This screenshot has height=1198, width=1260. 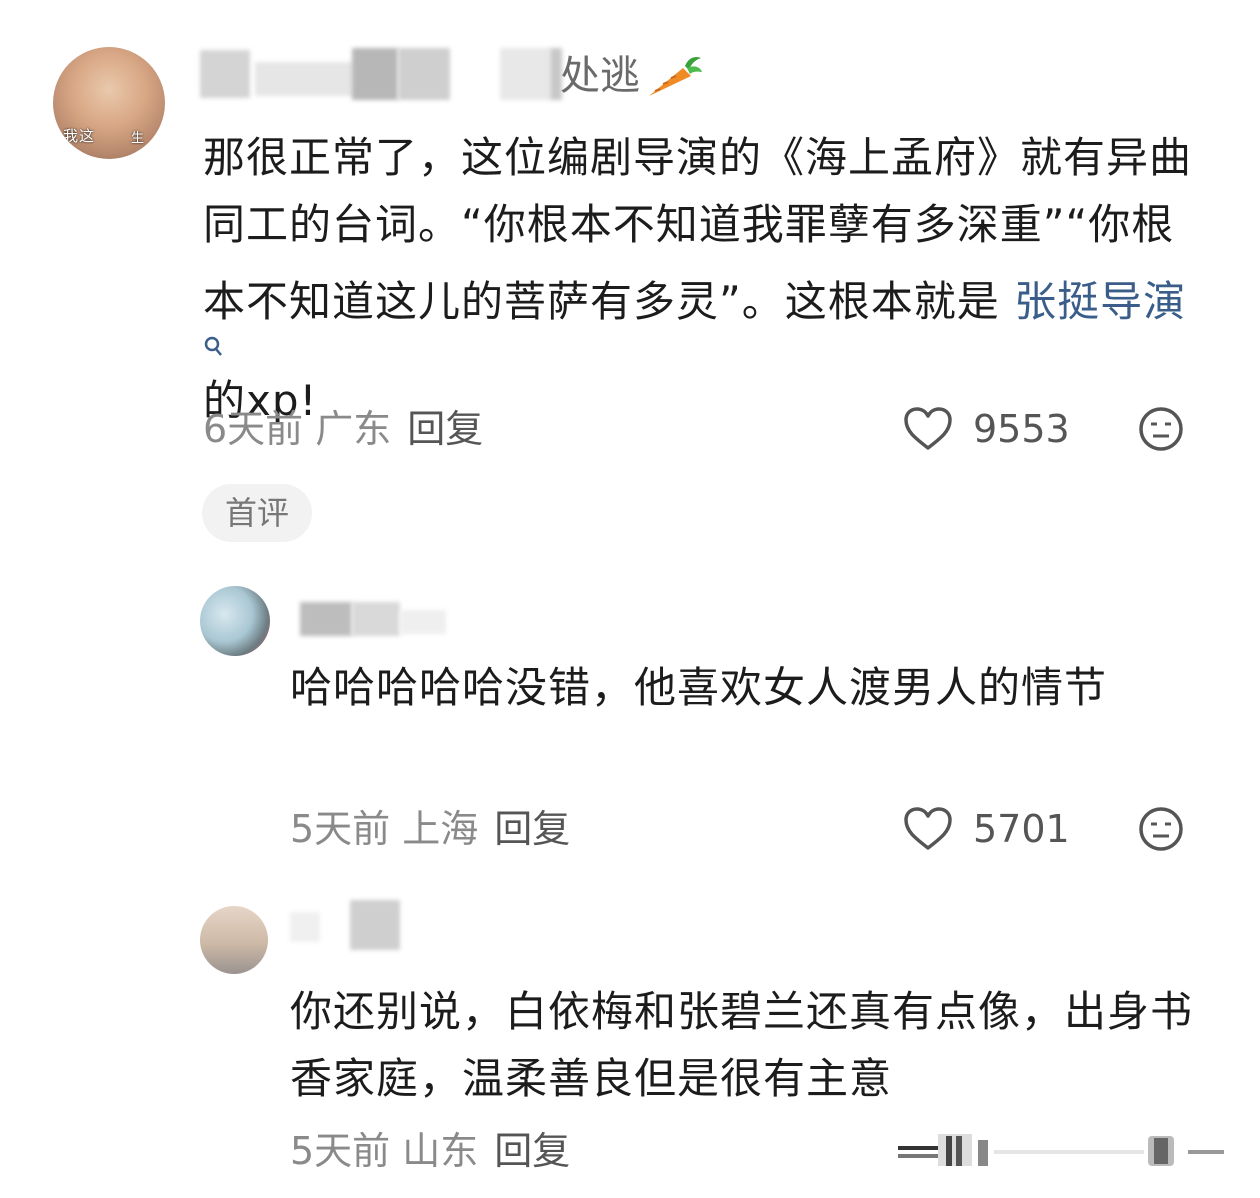 What do you see at coordinates (703, 346) in the screenshot?
I see `search-icon` at bounding box center [703, 346].